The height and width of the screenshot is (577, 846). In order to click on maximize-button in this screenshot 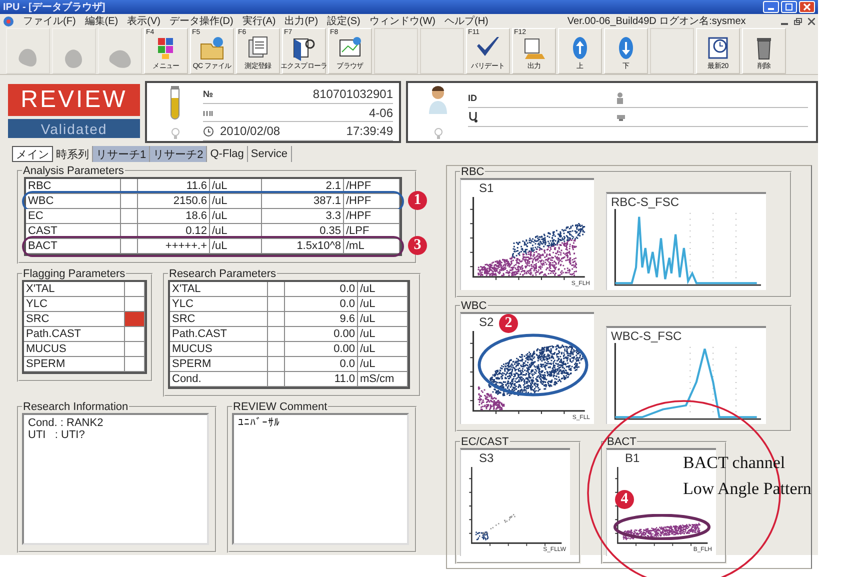, I will do `click(789, 7)`.